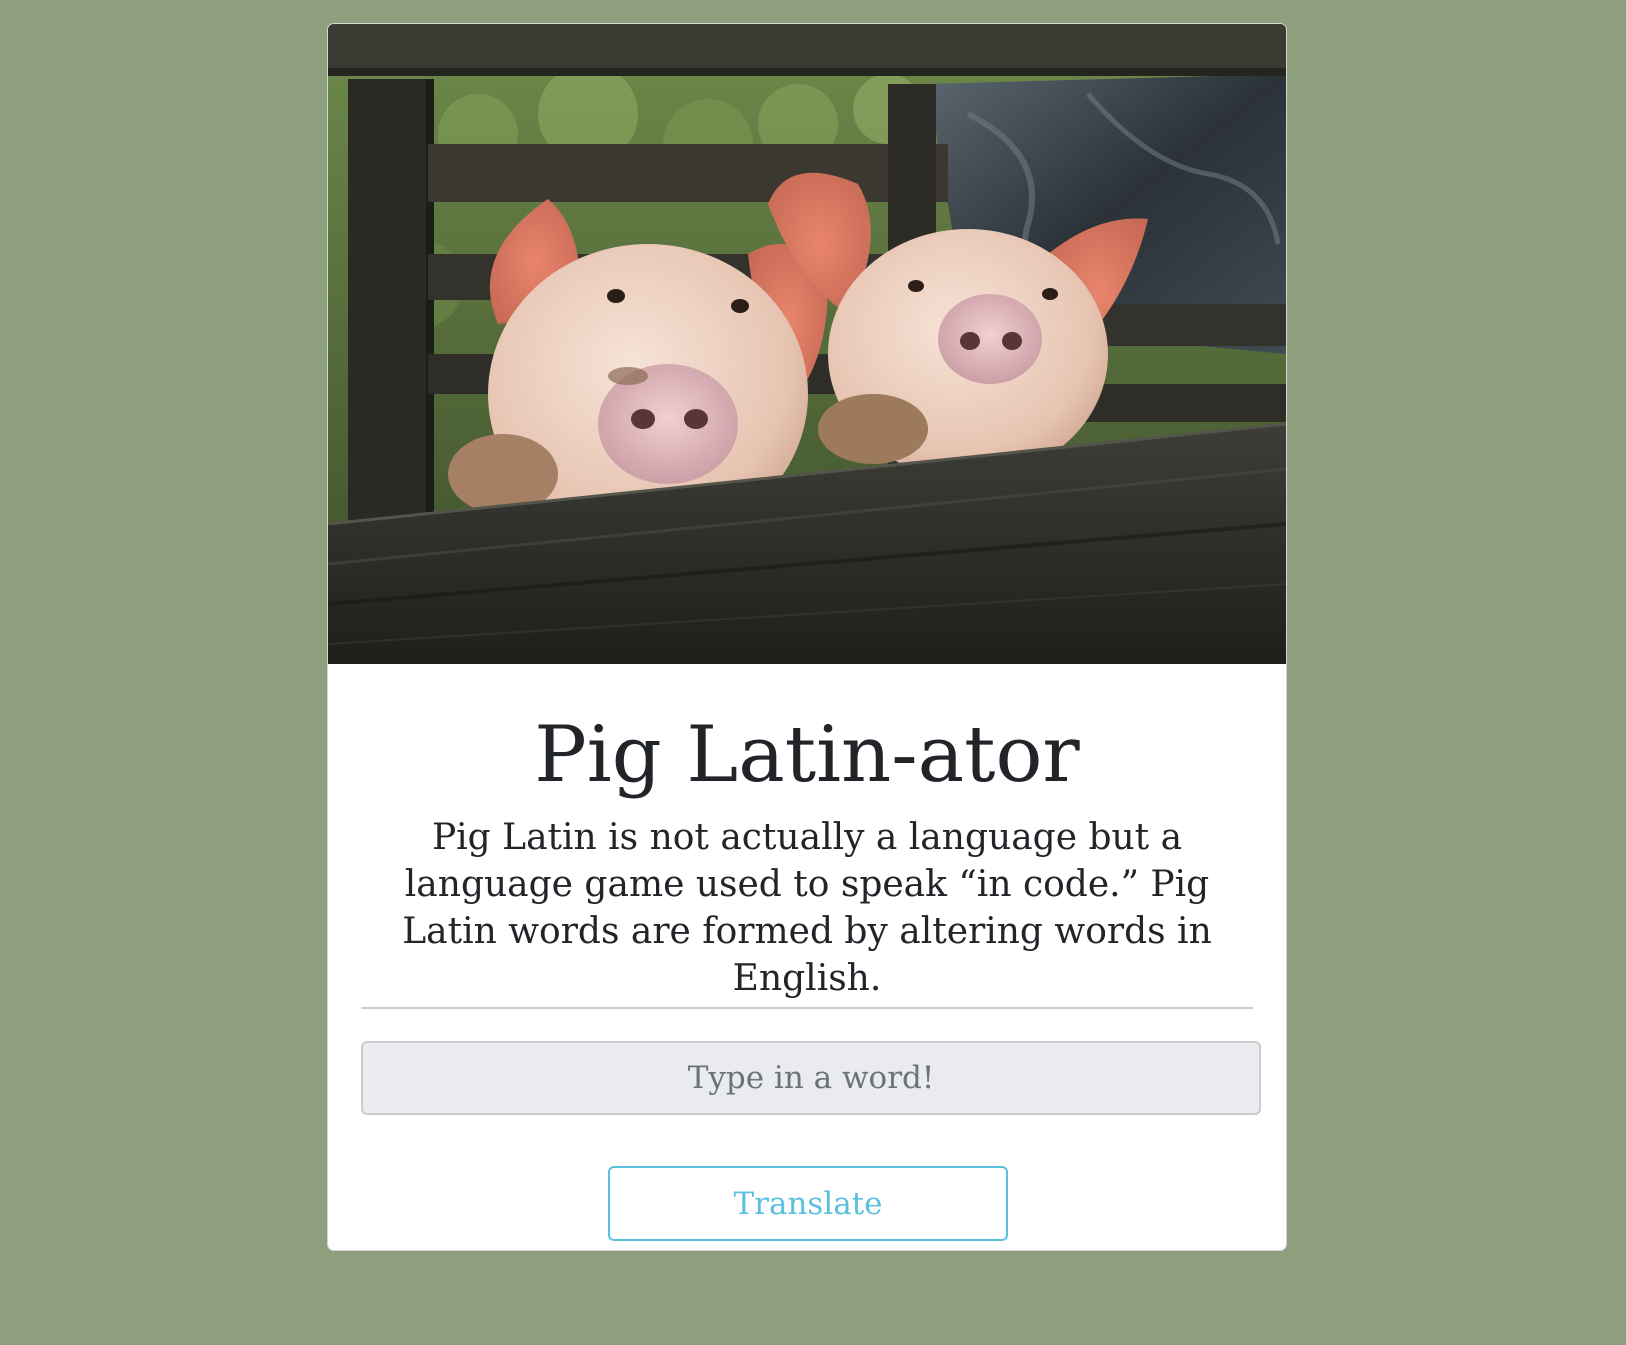  Describe the element at coordinates (807, 1008) in the screenshot. I see `divider` at that location.